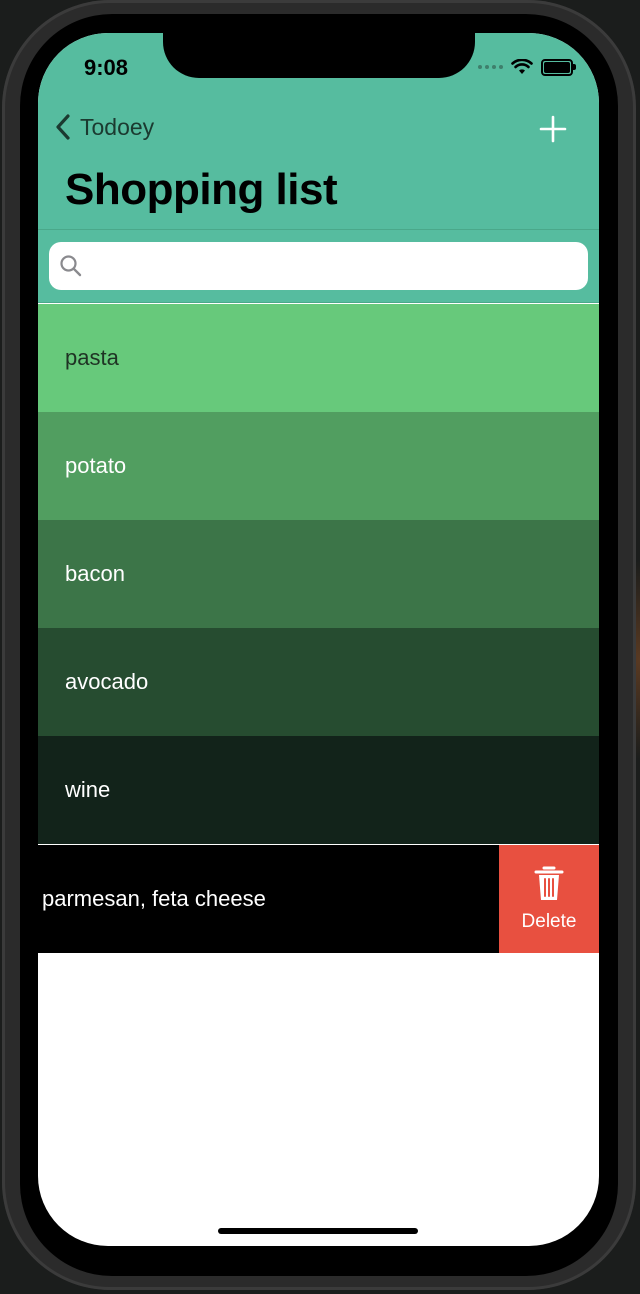 The image size is (640, 1294). What do you see at coordinates (107, 681) in the screenshot?
I see `list-item-label: avocado` at bounding box center [107, 681].